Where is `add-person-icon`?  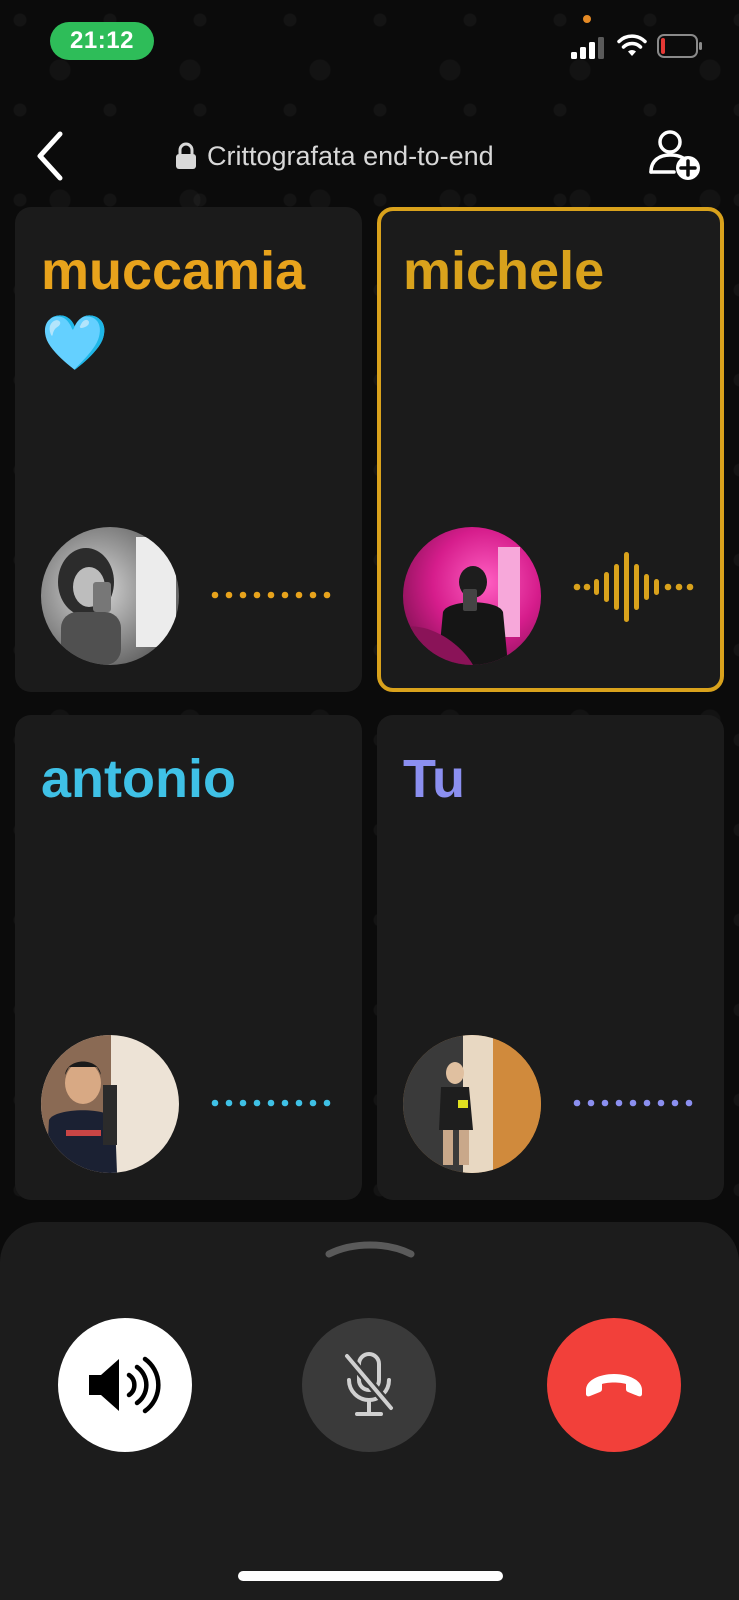 add-person-icon is located at coordinates (674, 155).